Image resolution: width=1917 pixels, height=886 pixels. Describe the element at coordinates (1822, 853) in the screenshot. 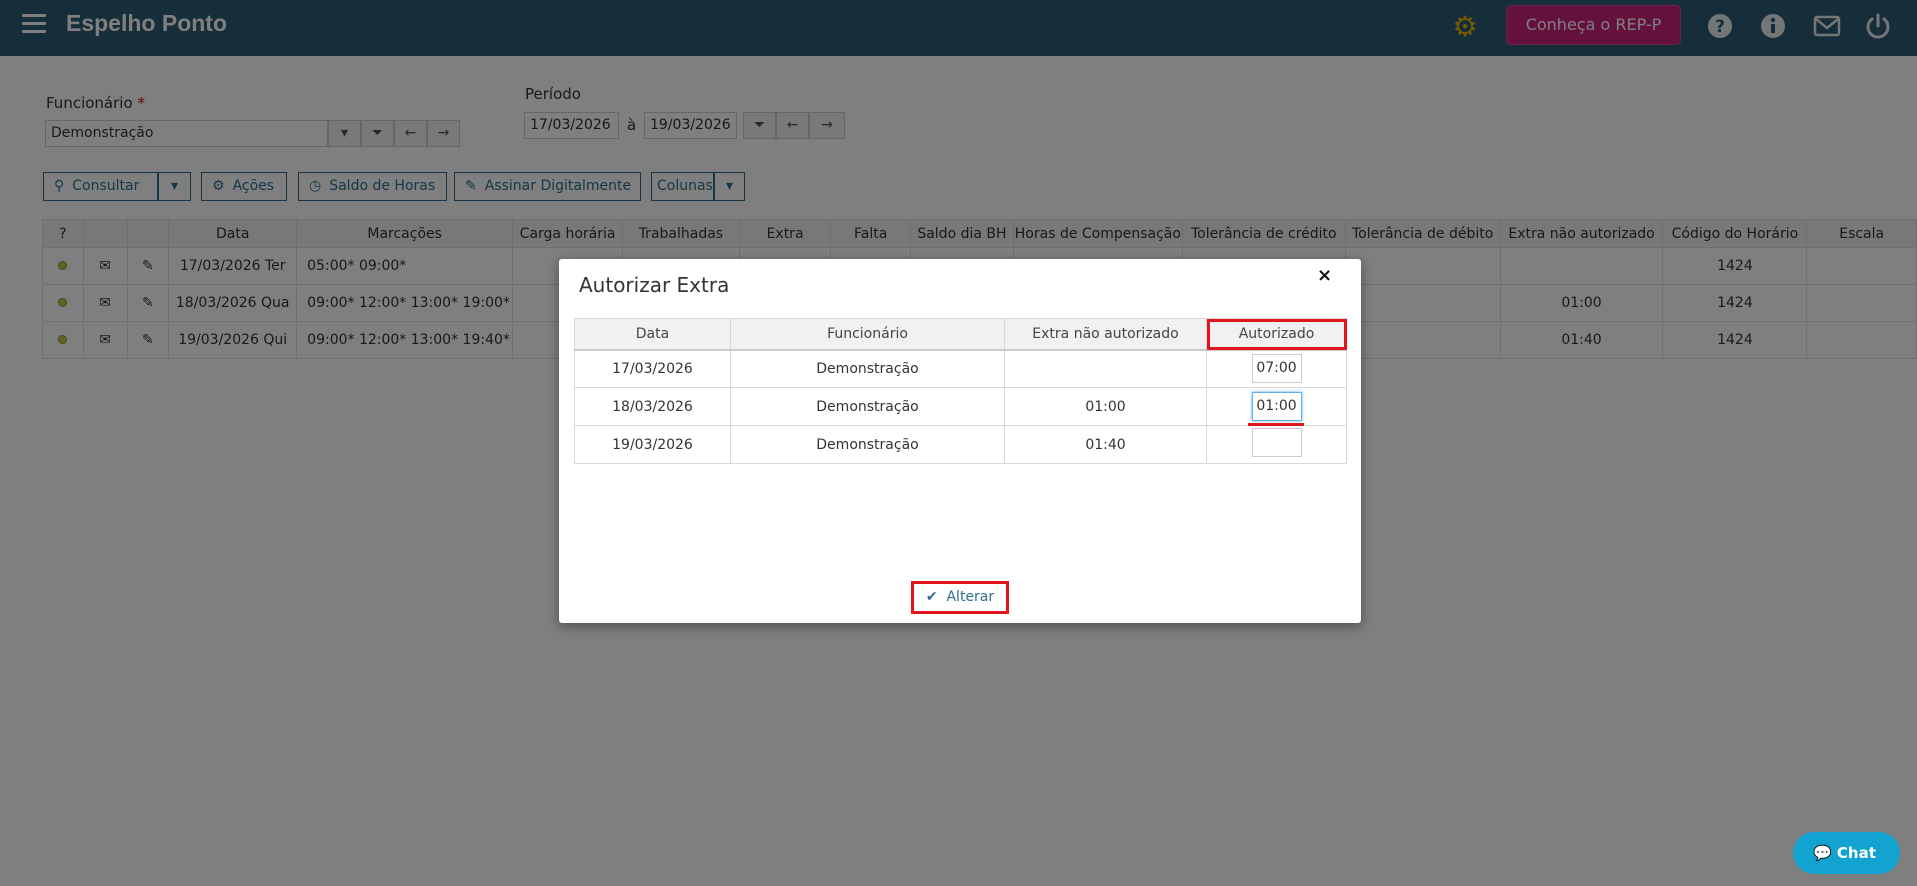

I see `chat-bubble-icon: 💬` at that location.